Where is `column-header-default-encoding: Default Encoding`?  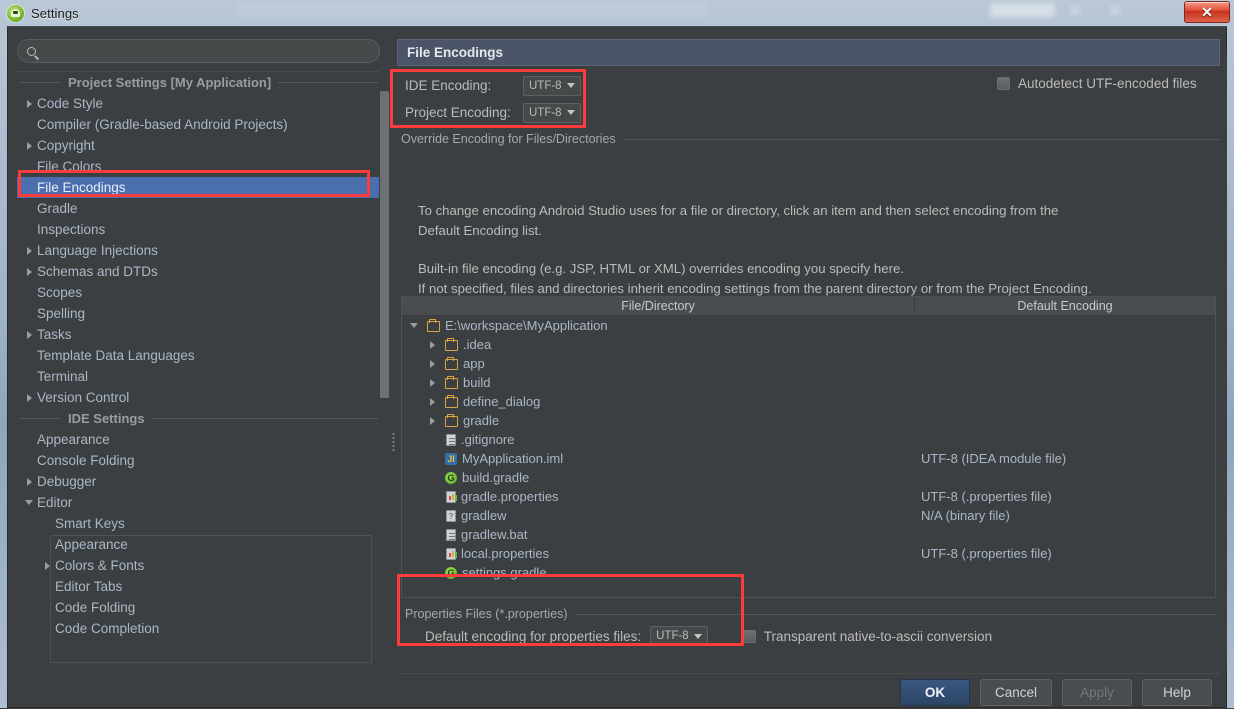
column-header-default-encoding: Default Encoding is located at coordinates (1065, 306).